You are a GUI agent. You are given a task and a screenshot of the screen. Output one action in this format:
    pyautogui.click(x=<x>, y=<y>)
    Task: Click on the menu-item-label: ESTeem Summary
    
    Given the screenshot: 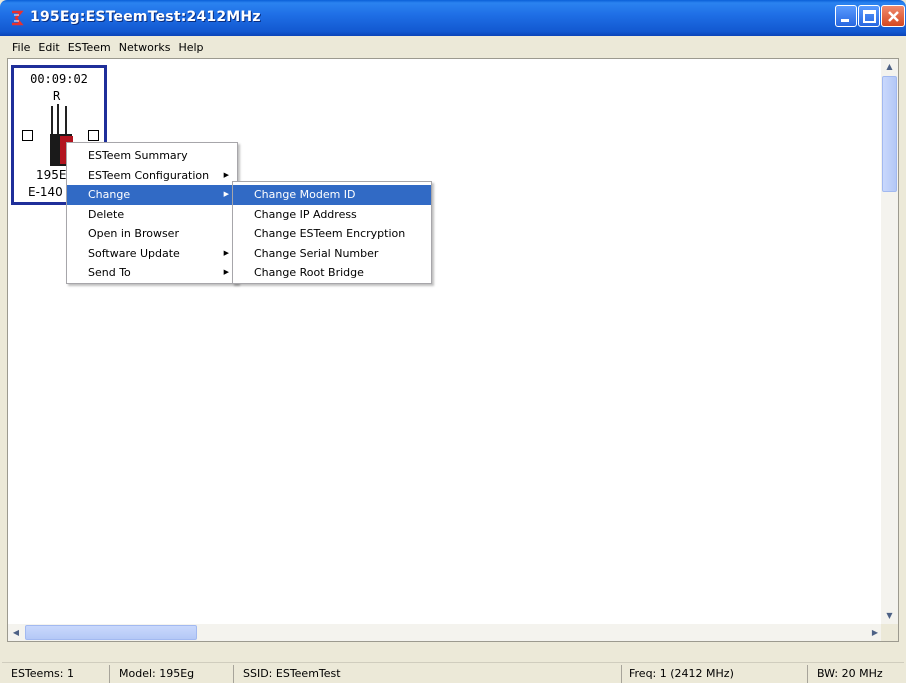 What is the action you would take?
    pyautogui.click(x=138, y=155)
    